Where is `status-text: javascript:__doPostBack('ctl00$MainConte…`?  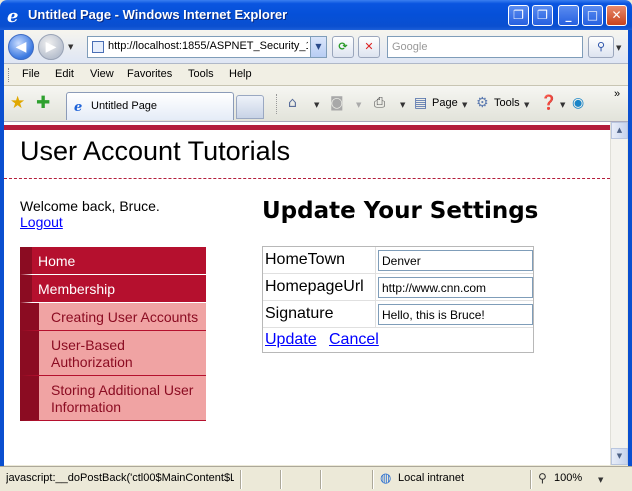
status-text: javascript:__doPostBack('ctl00$MainConte… is located at coordinates (120, 478).